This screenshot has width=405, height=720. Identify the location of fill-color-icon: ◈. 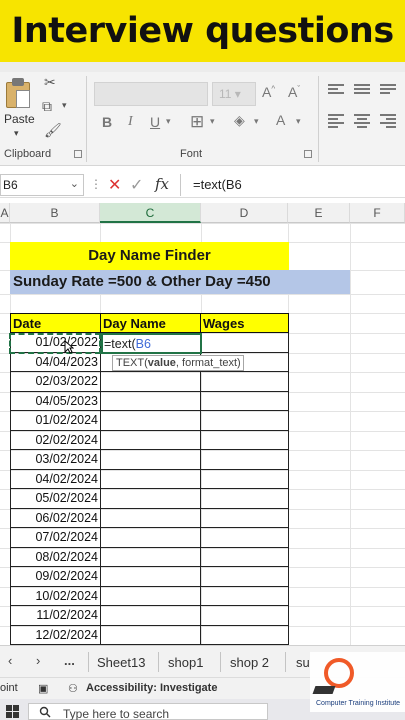
(239, 120).